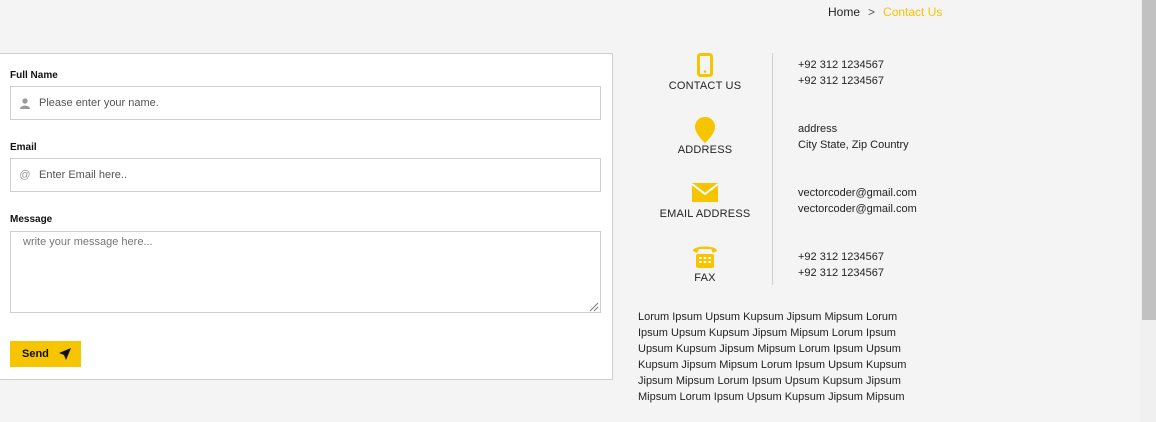  Describe the element at coordinates (23, 147) in the screenshot. I see `email-label: Email` at that location.